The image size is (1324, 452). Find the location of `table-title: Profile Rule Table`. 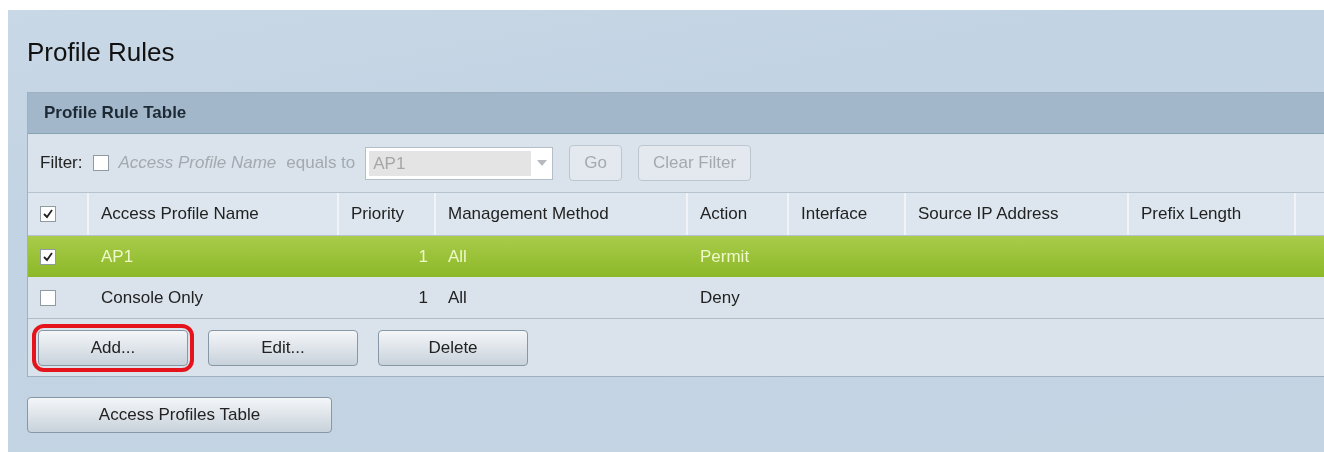

table-title: Profile Rule Table is located at coordinates (676, 113).